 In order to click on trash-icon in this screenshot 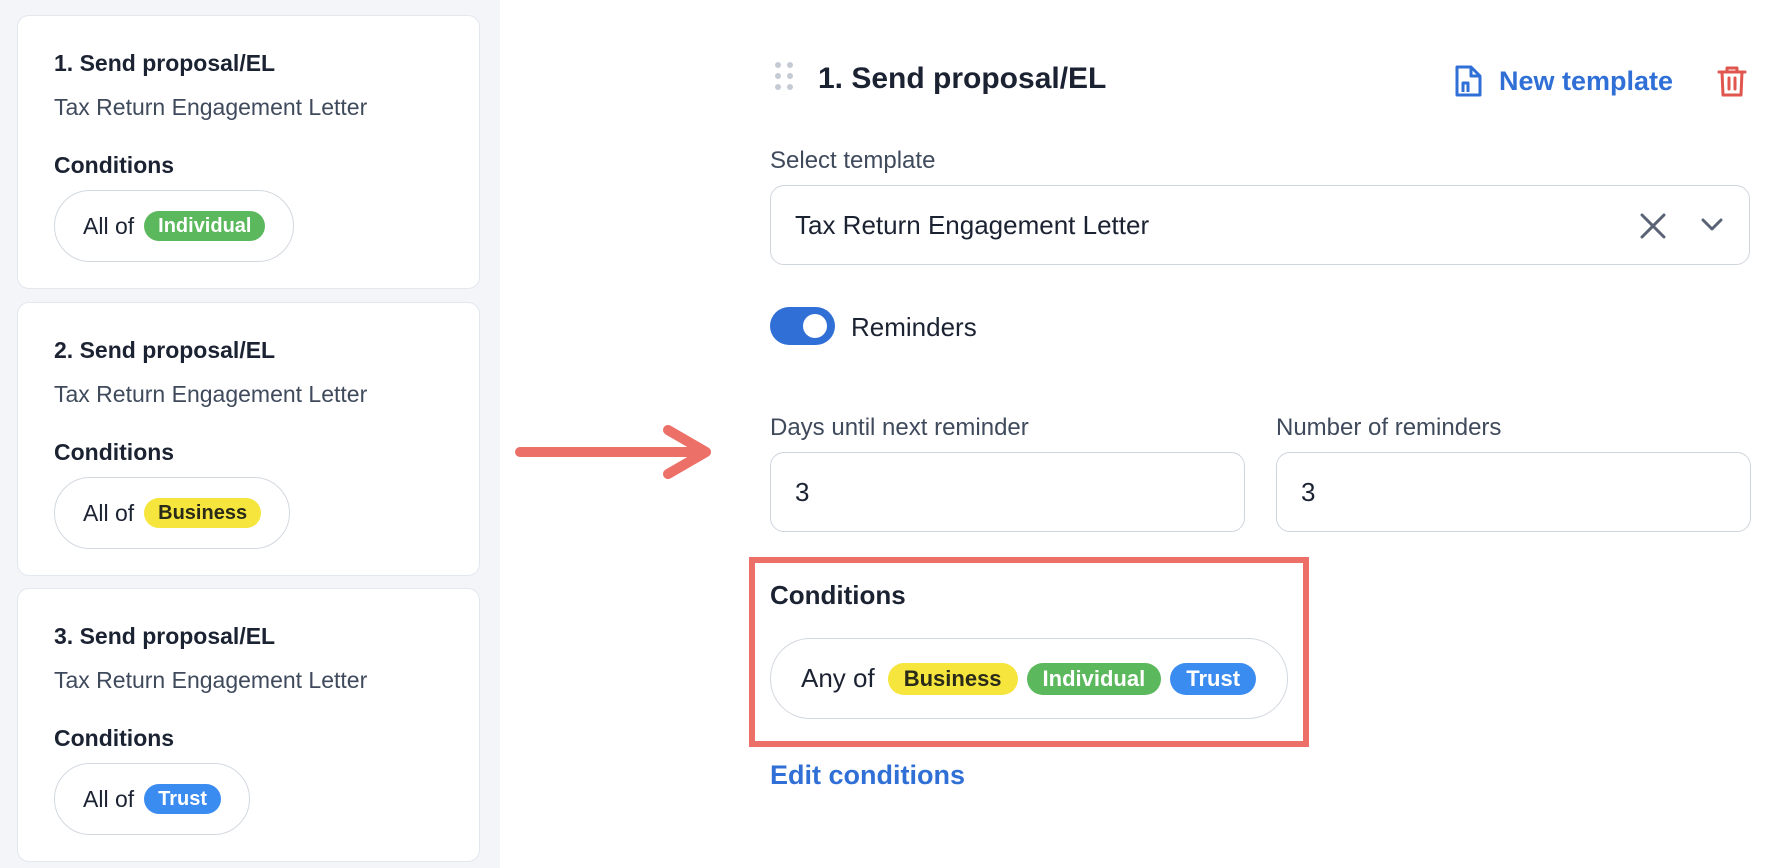, I will do `click(1732, 81)`.